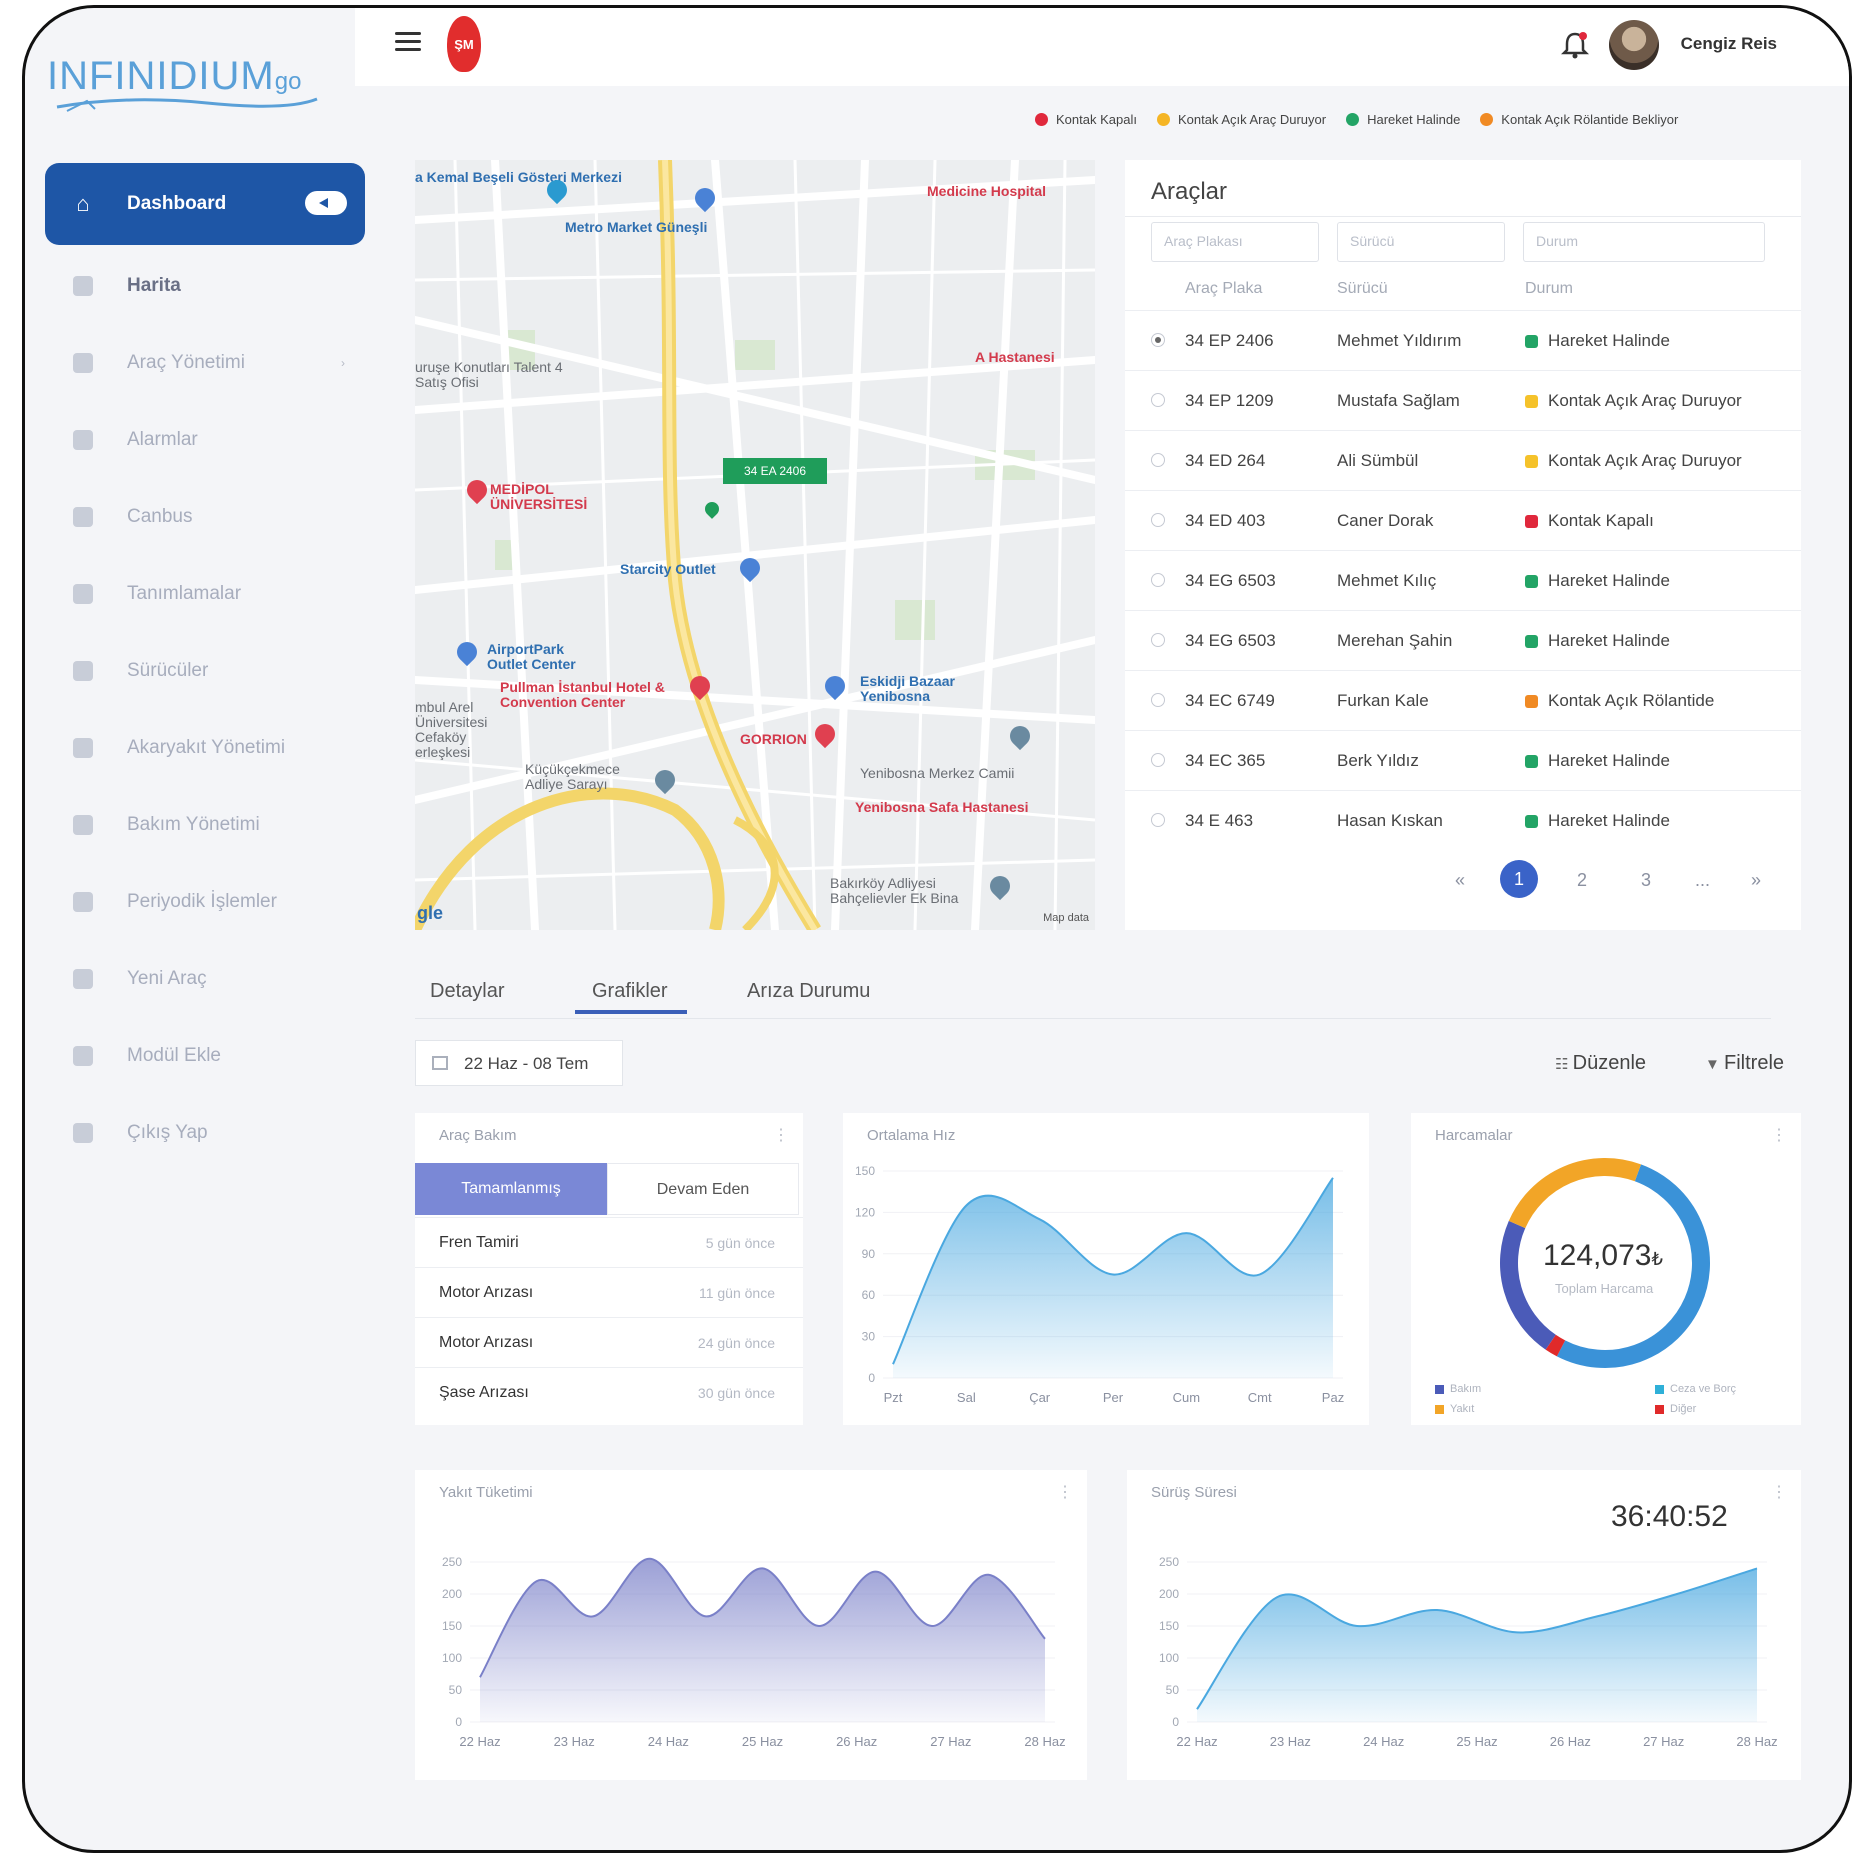 This screenshot has width=1854, height=1856. I want to click on pagination-page: 2, so click(1582, 880).